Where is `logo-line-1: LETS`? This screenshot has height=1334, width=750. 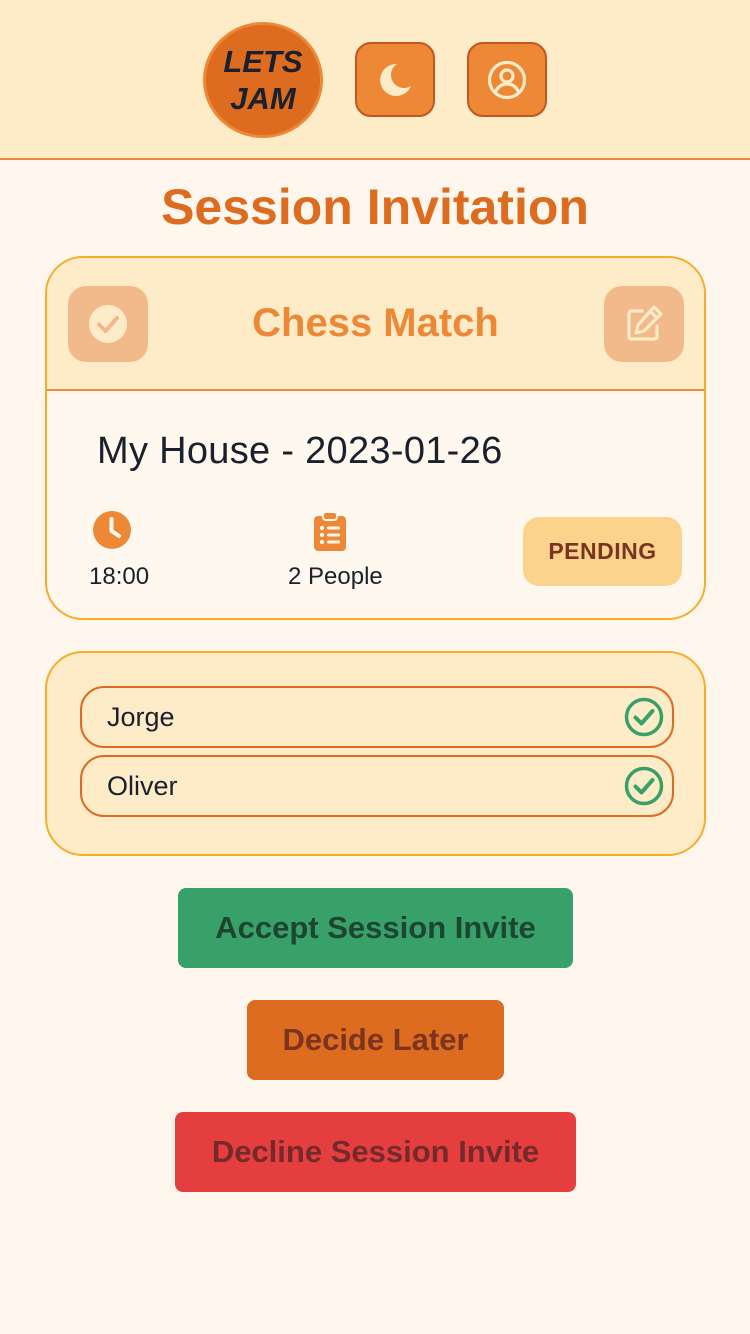
logo-line-1: LETS is located at coordinates (263, 61).